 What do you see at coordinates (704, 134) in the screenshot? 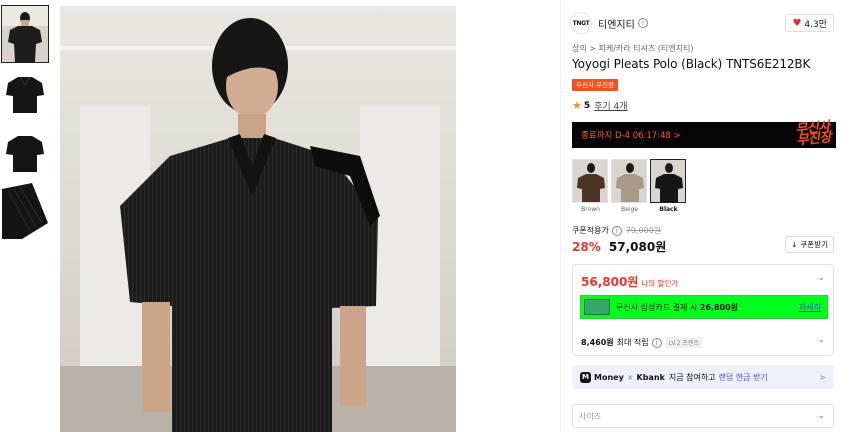
I see `sale-timer-banner: 종료까지 D-4 06:17:48 > 무신사 무진장` at bounding box center [704, 134].